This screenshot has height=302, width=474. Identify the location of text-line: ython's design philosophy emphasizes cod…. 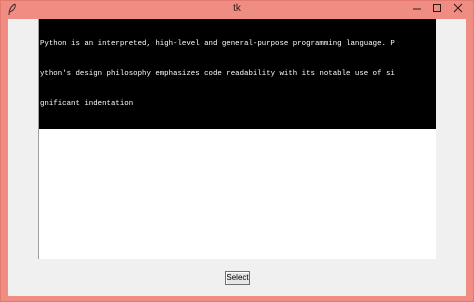
(217, 74).